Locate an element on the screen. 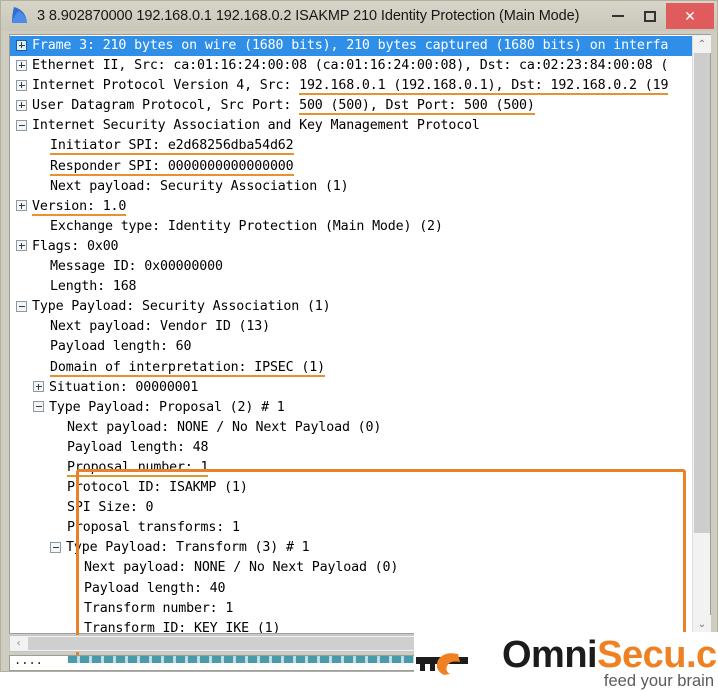 Image resolution: width=718 pixels, height=691 pixels. packet-tree-label: Type Payload: Proposal (2) # 1 is located at coordinates (167, 407).